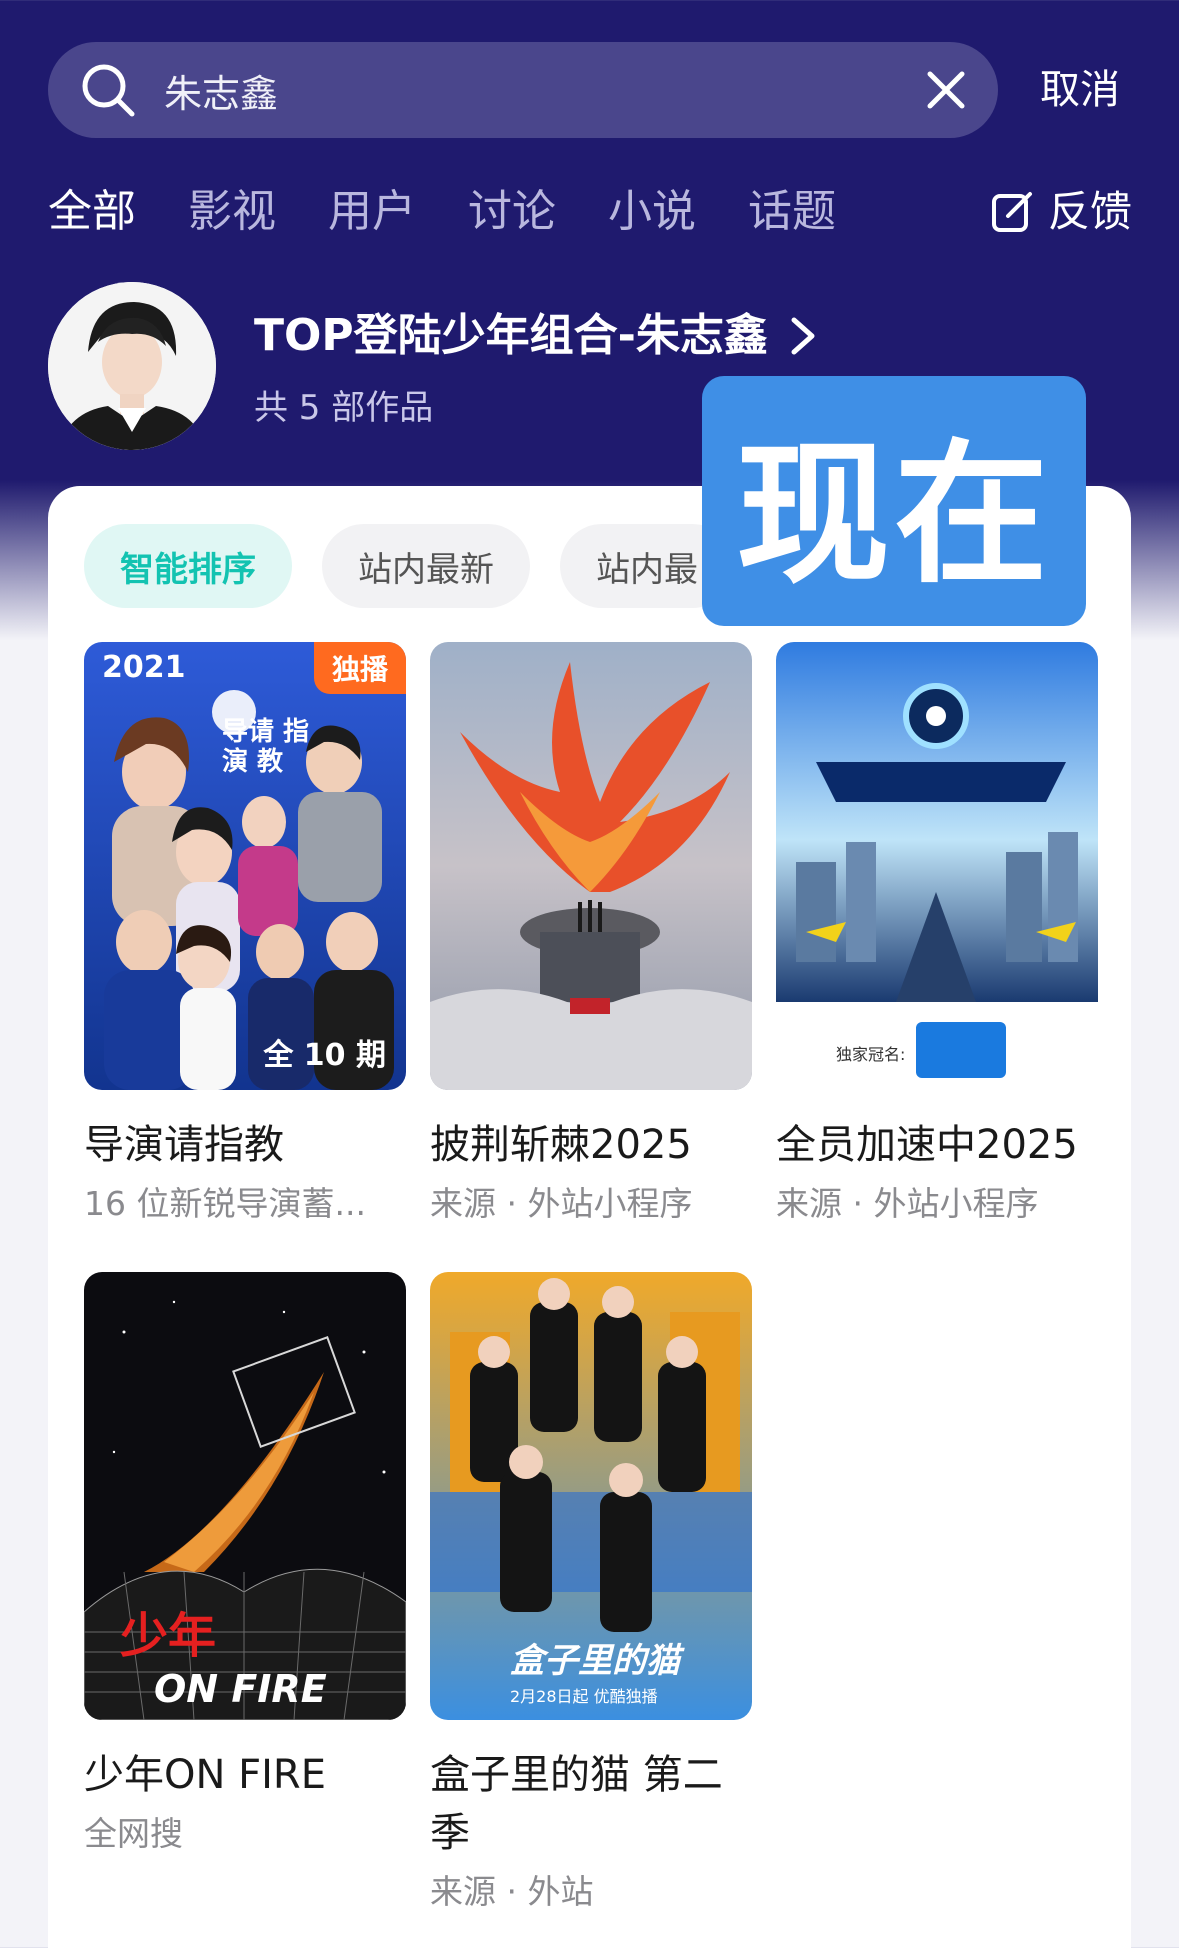  What do you see at coordinates (108, 90) in the screenshot?
I see `search-icon` at bounding box center [108, 90].